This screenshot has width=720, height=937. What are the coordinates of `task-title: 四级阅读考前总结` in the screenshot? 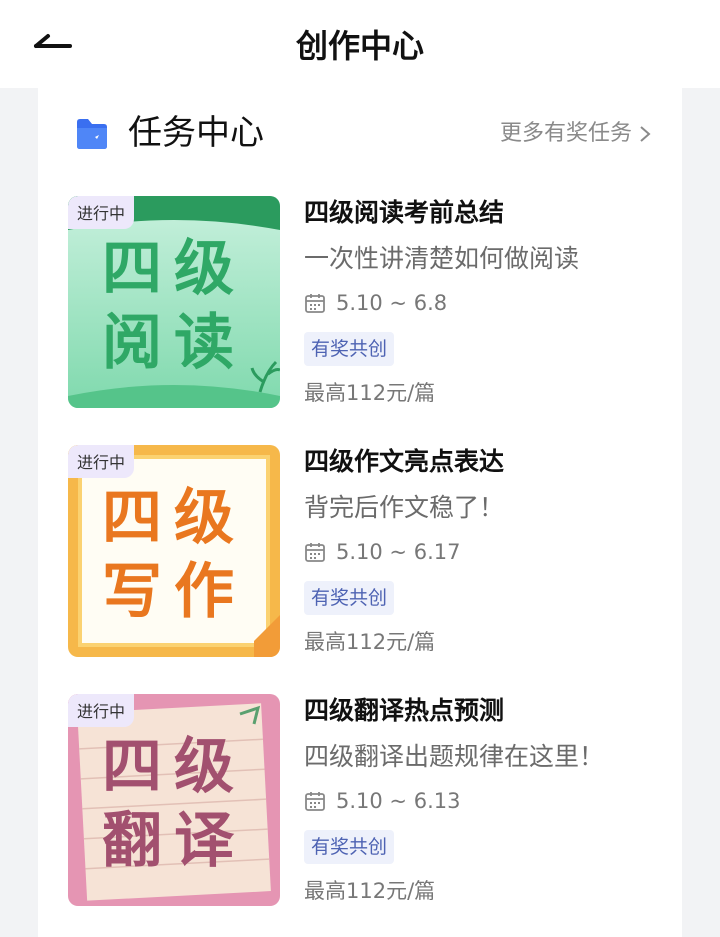 It's located at (404, 212).